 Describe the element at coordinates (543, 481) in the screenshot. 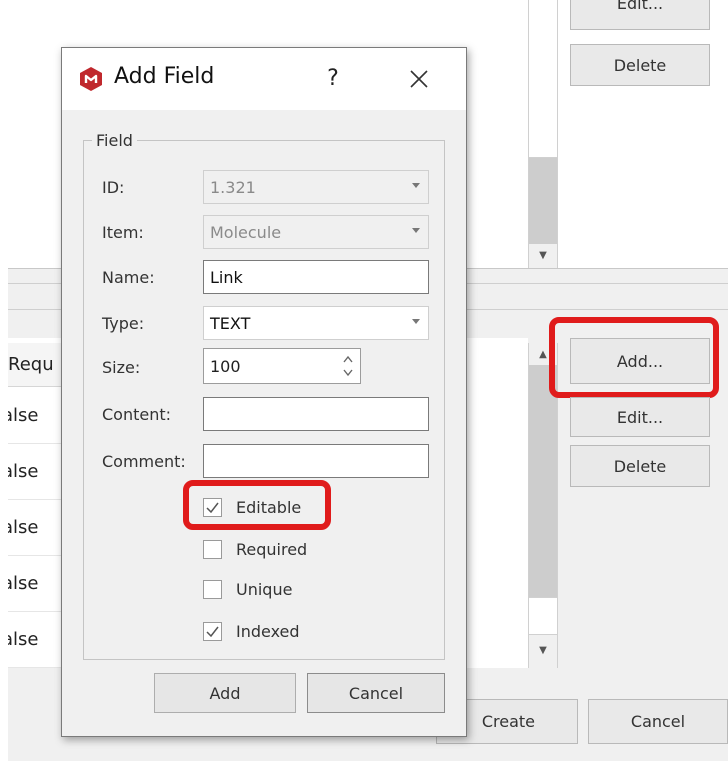

I see `table-scroll-thumb` at that location.